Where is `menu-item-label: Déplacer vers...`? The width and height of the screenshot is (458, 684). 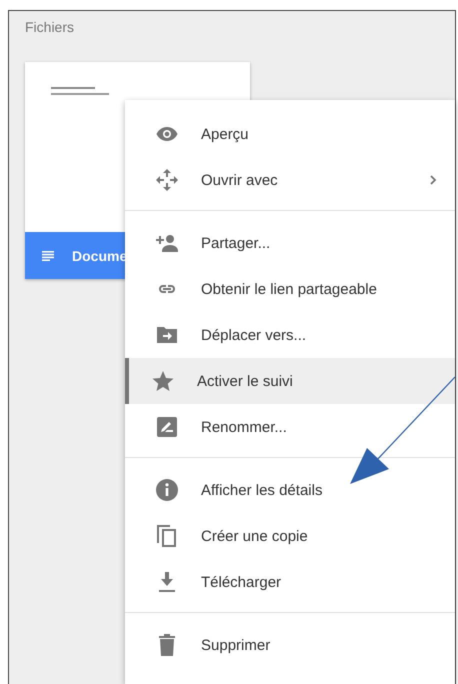
menu-item-label: Déplacer vers... is located at coordinates (254, 335).